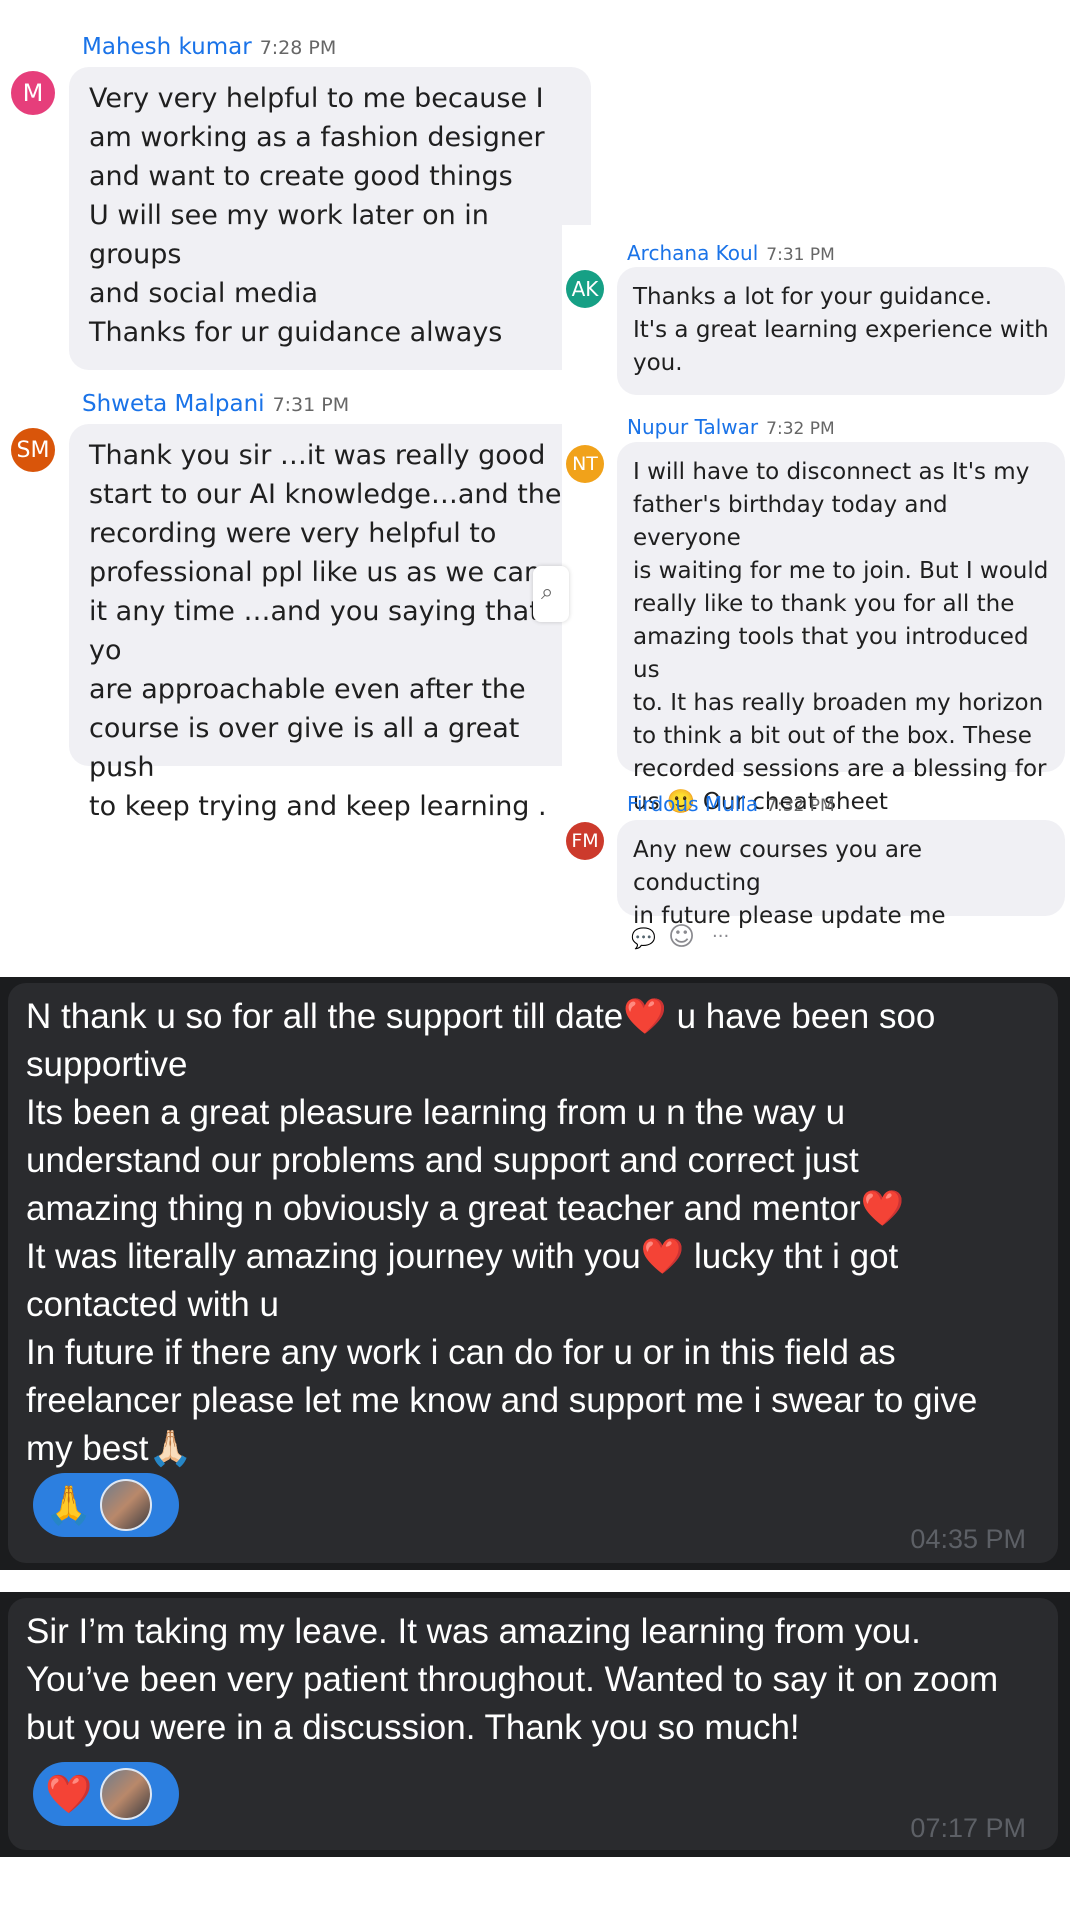 Image resolution: width=1080 pixels, height=1920 pixels. What do you see at coordinates (173, 404) in the screenshot?
I see `sender-name: Shweta Malpani` at bounding box center [173, 404].